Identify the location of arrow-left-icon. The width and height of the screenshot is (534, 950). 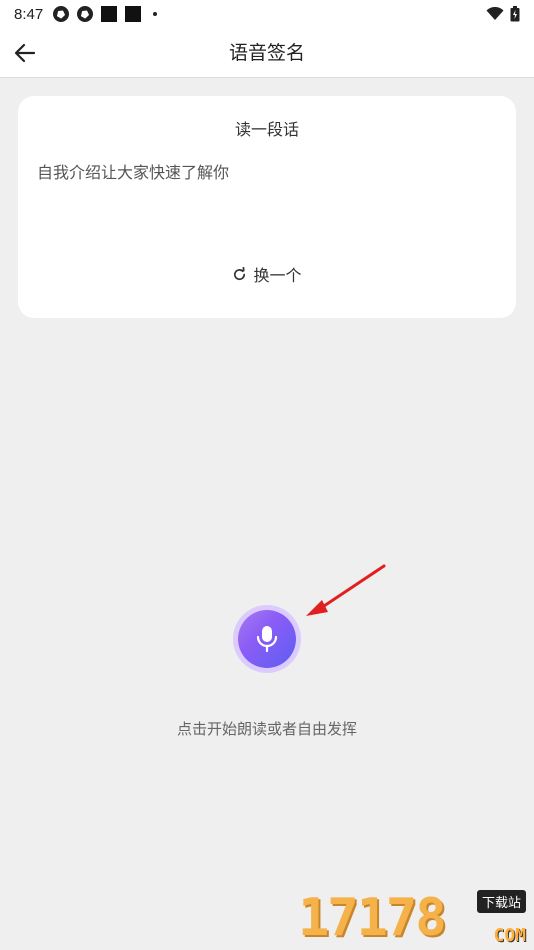
(25, 53).